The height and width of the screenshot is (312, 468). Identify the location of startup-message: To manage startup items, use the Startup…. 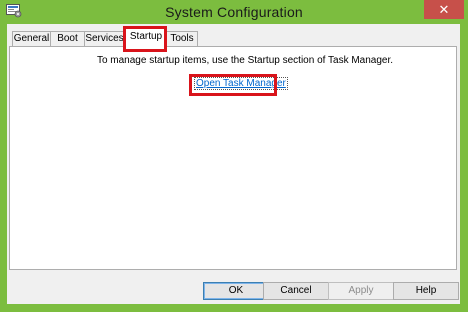
(245, 60).